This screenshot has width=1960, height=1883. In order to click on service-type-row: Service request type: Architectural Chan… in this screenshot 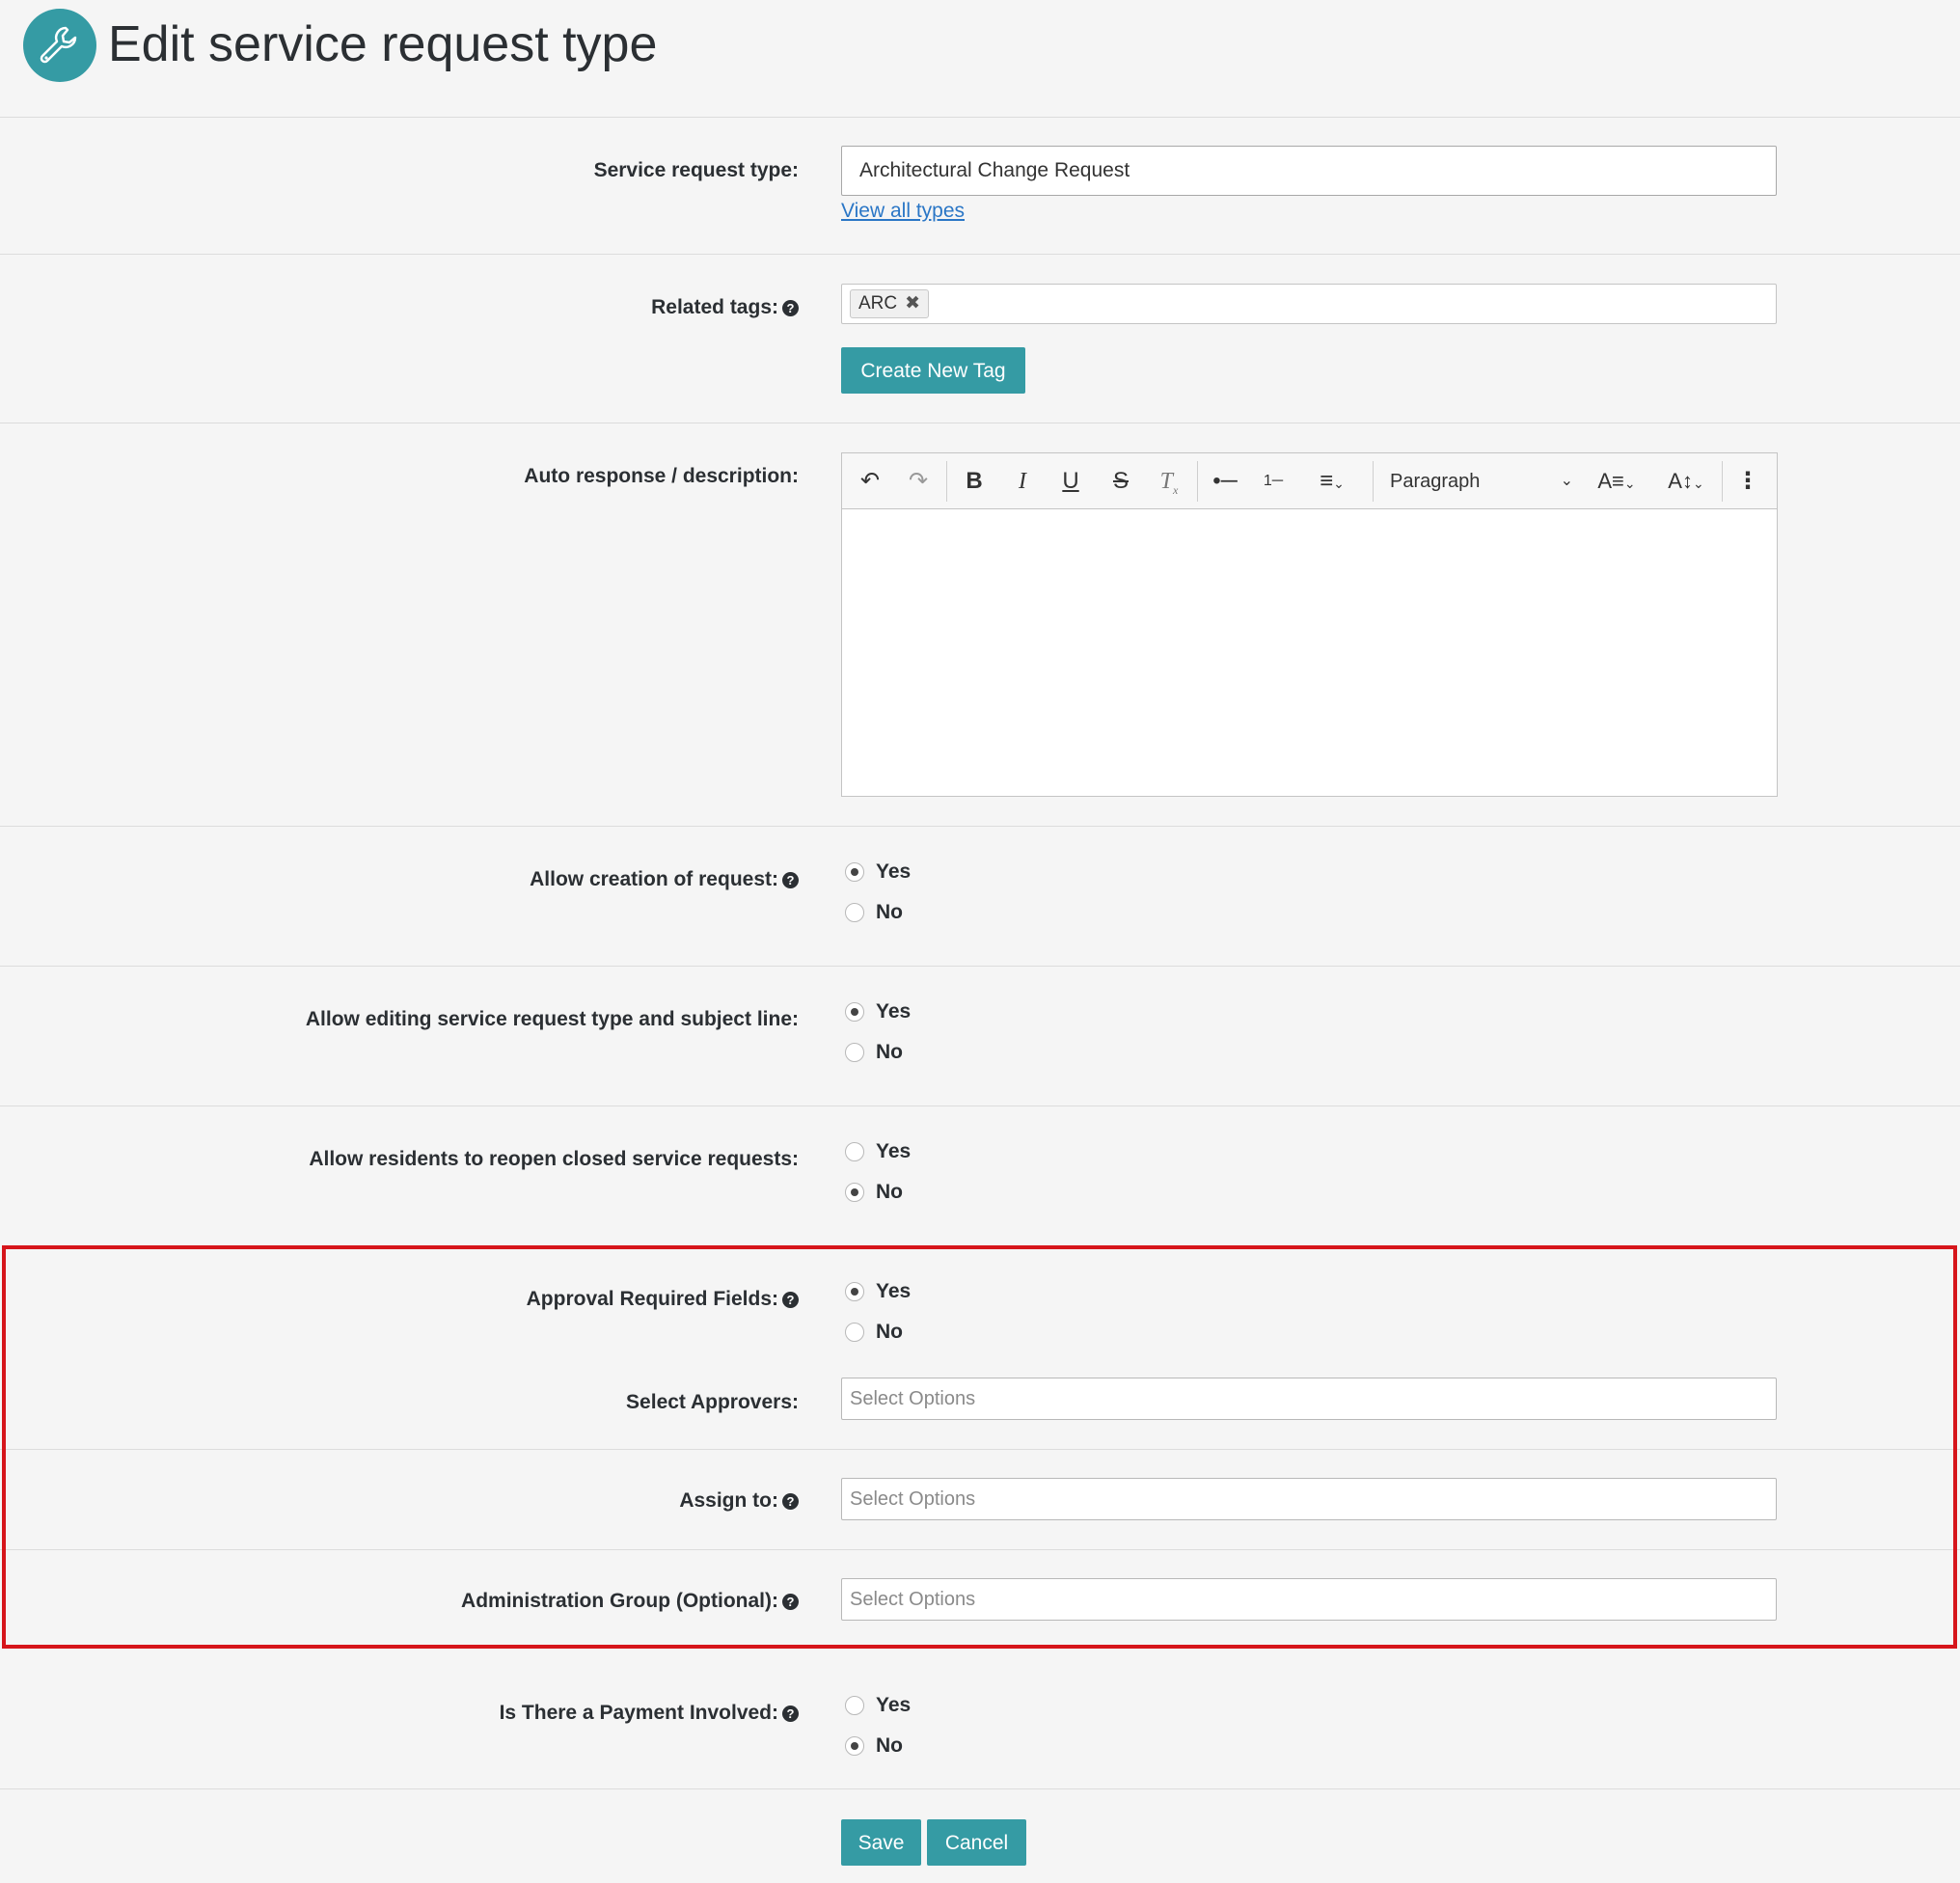, I will do `click(980, 187)`.